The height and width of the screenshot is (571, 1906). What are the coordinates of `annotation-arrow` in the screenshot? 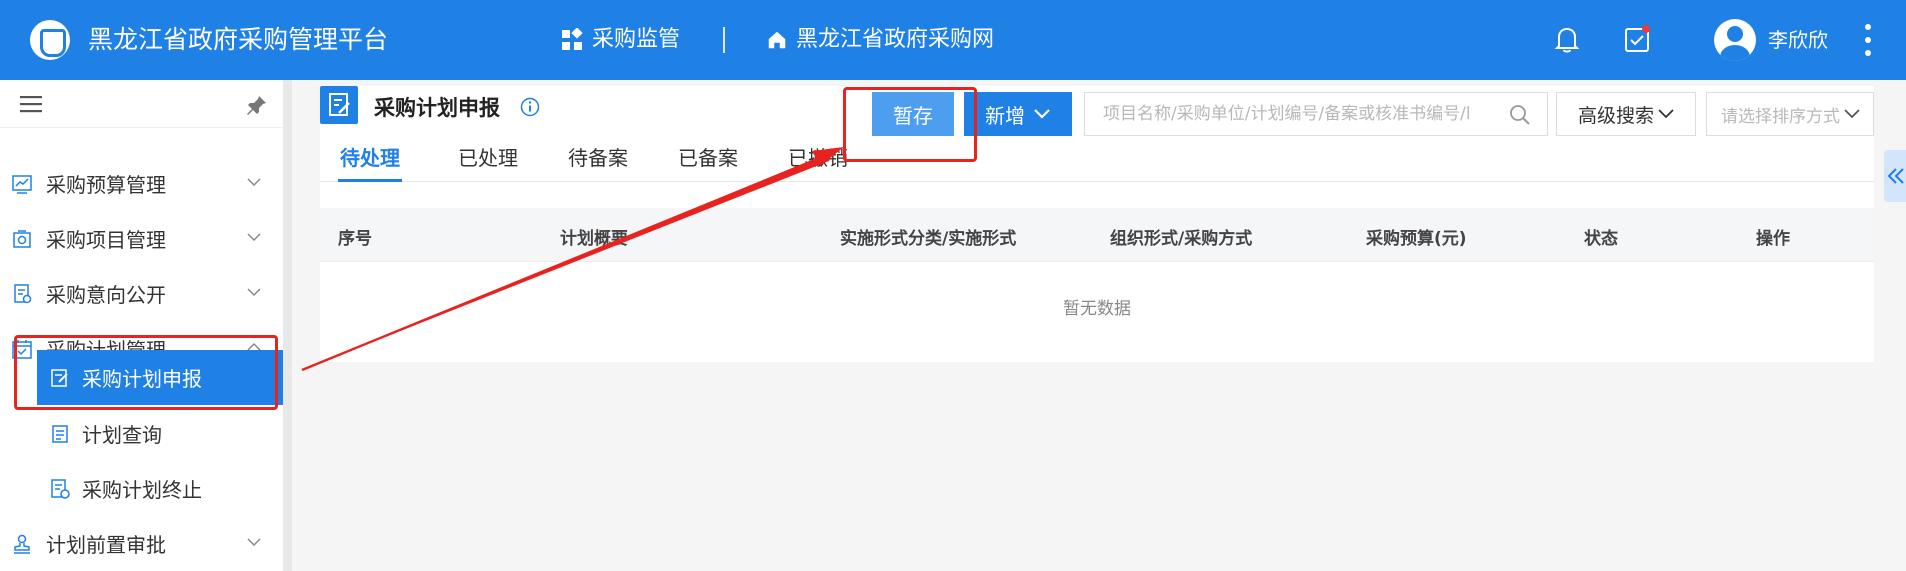 It's located at (572, 259).